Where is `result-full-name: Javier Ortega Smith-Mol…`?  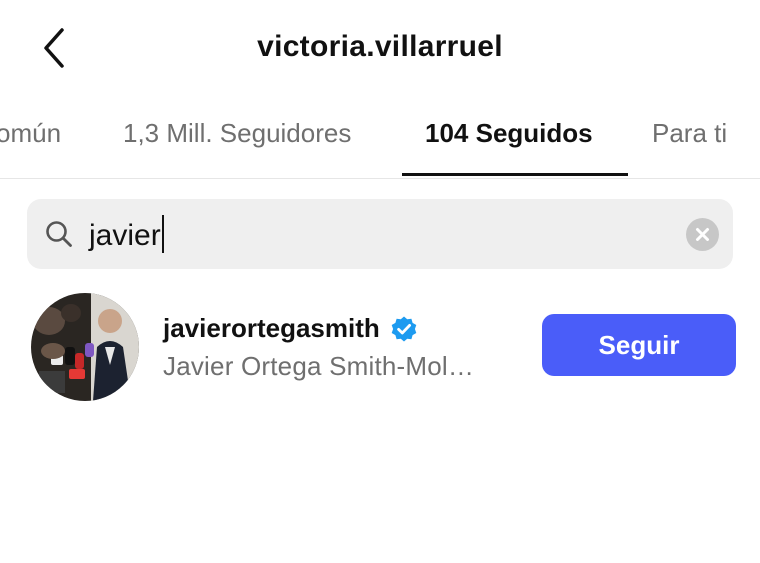
result-full-name: Javier Ortega Smith-Mol… is located at coordinates (319, 366).